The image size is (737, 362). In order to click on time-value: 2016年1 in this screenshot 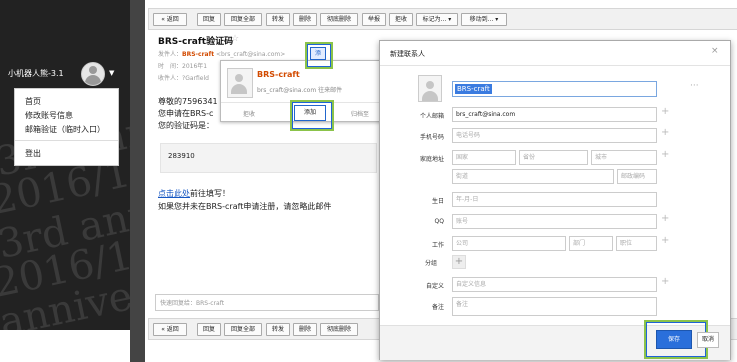, I will do `click(195, 66)`.